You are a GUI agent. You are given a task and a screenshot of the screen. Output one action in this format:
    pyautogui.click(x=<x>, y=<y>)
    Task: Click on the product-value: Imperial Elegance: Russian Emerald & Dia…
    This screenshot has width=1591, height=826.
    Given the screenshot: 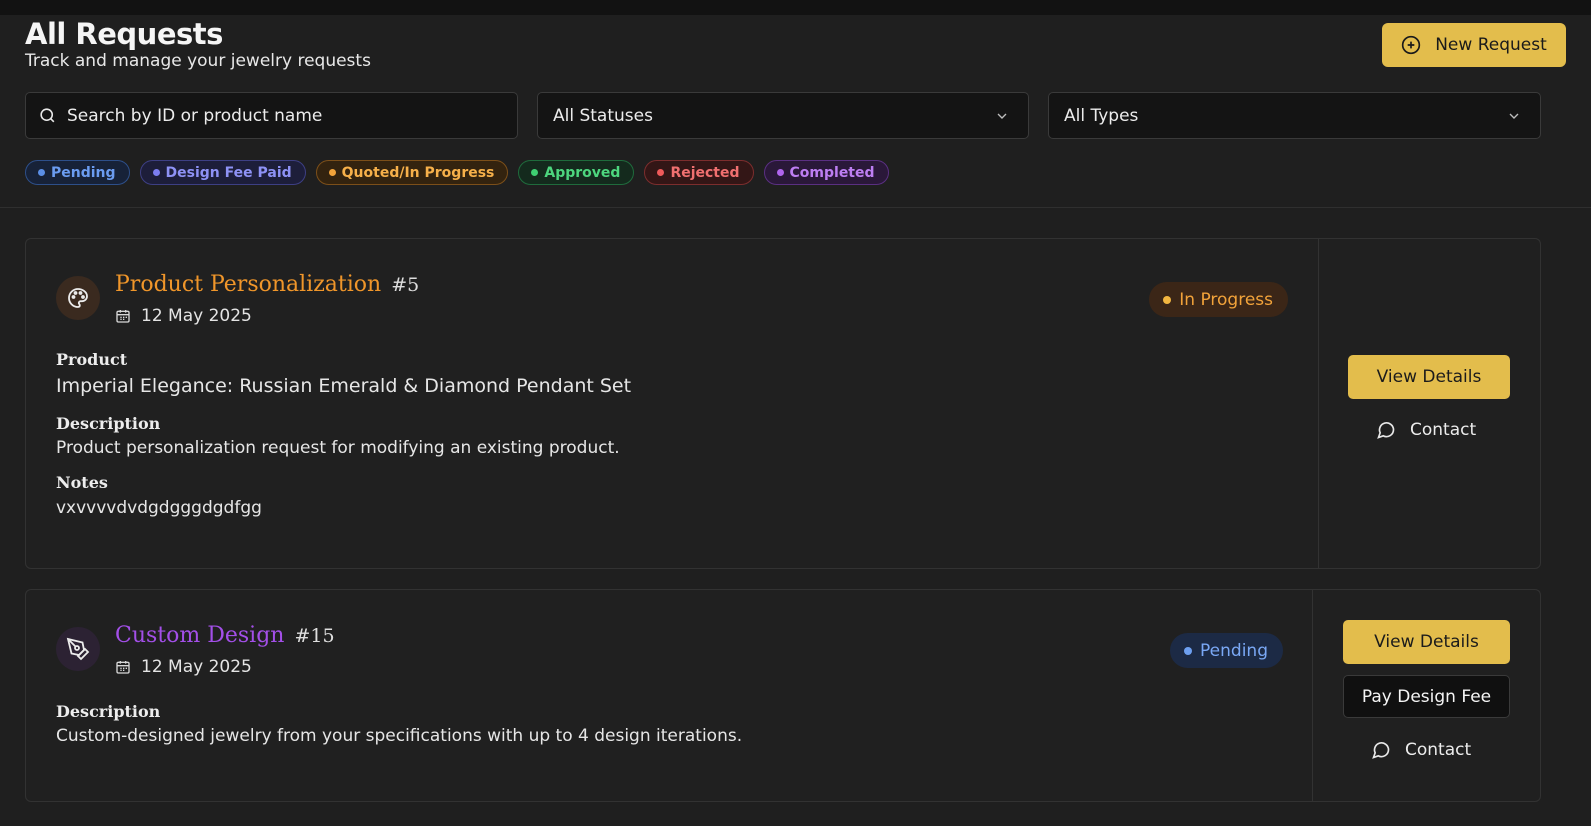 What is the action you would take?
    pyautogui.click(x=344, y=386)
    